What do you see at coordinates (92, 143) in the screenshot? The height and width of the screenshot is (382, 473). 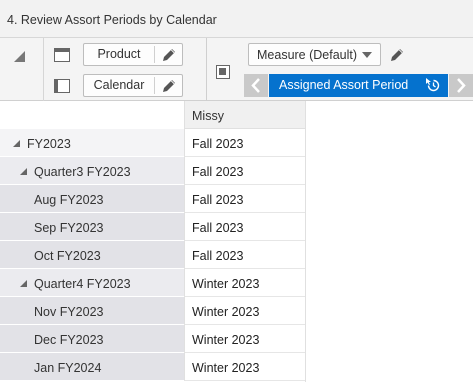 I see `row-header: FY2023` at bounding box center [92, 143].